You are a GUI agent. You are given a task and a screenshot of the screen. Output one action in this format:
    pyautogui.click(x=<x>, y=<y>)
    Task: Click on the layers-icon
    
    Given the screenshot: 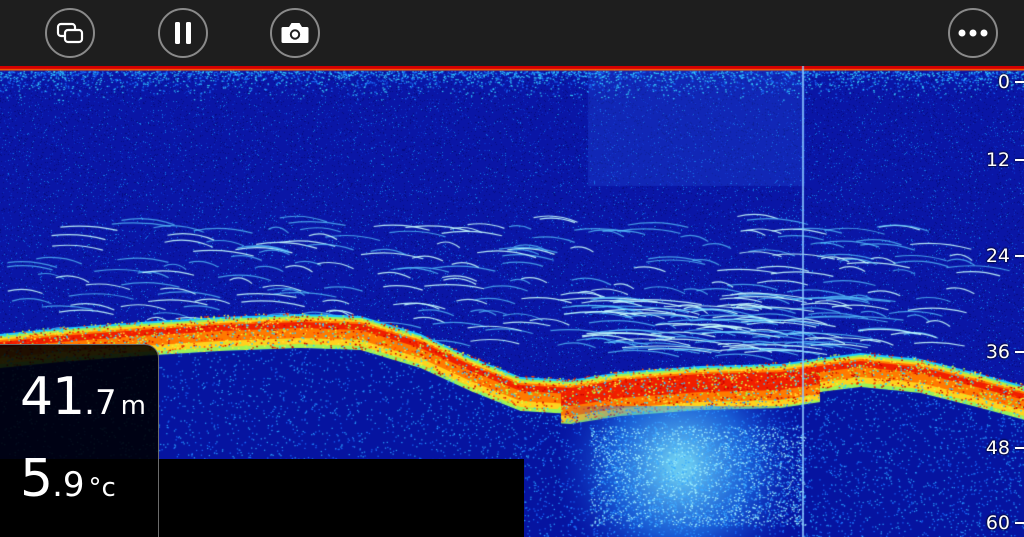 What is the action you would take?
    pyautogui.click(x=70, y=33)
    